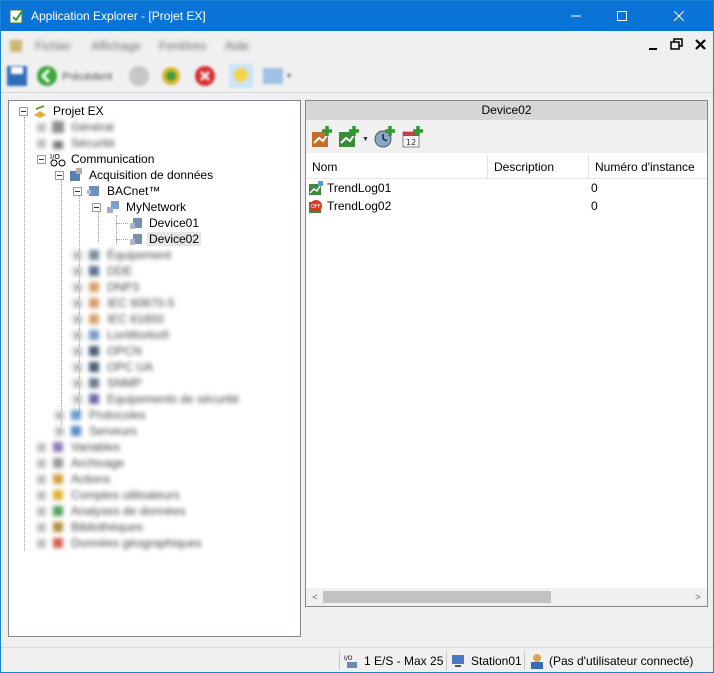 The height and width of the screenshot is (673, 714). What do you see at coordinates (120, 543) in the screenshot?
I see `tree-item-blurred: Données géographiques` at bounding box center [120, 543].